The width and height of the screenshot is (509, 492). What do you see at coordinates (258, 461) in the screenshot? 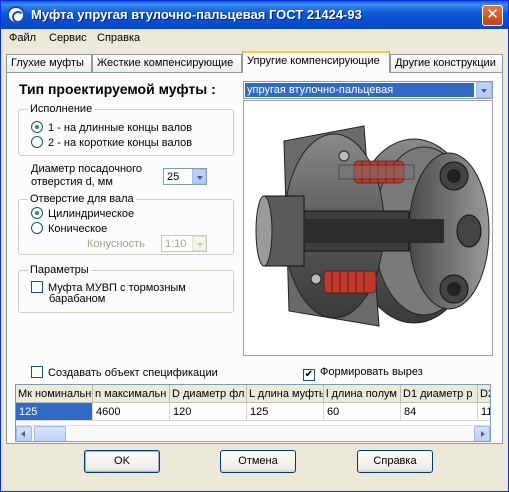
I see `cancel-button: Отмена` at bounding box center [258, 461].